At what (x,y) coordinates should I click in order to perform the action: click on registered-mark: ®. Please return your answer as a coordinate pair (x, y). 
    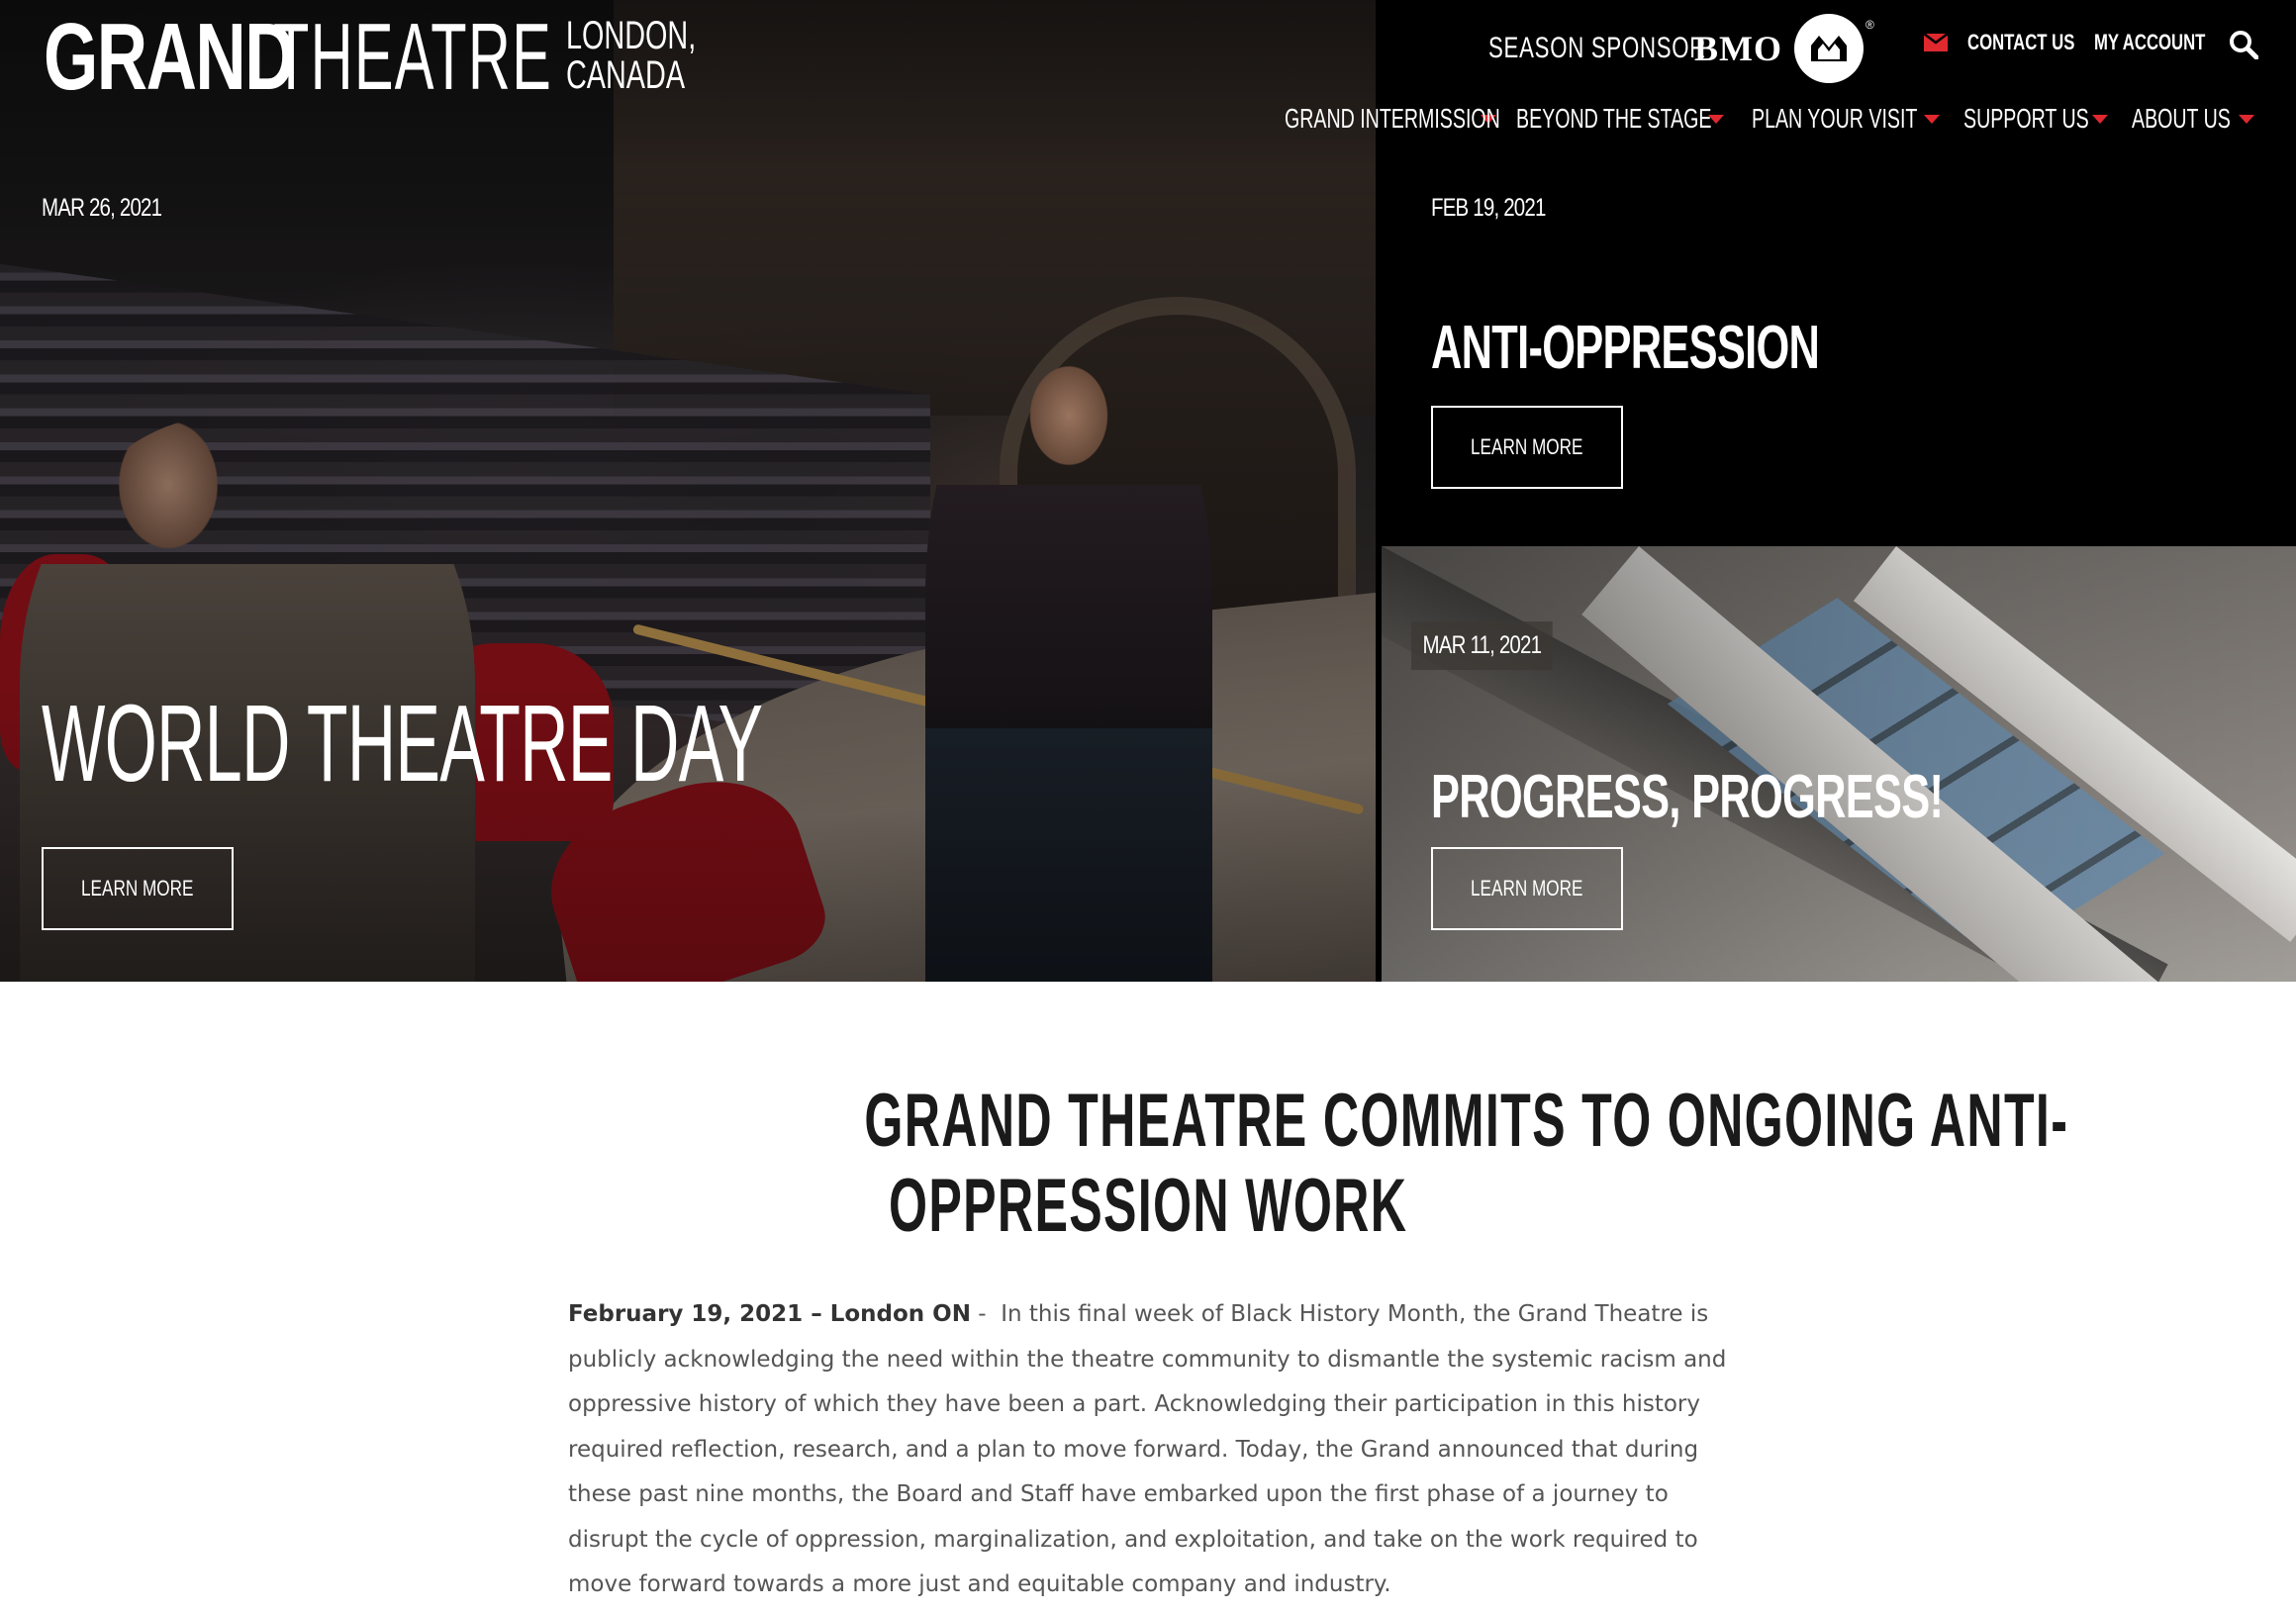
    Looking at the image, I should click on (1870, 25).